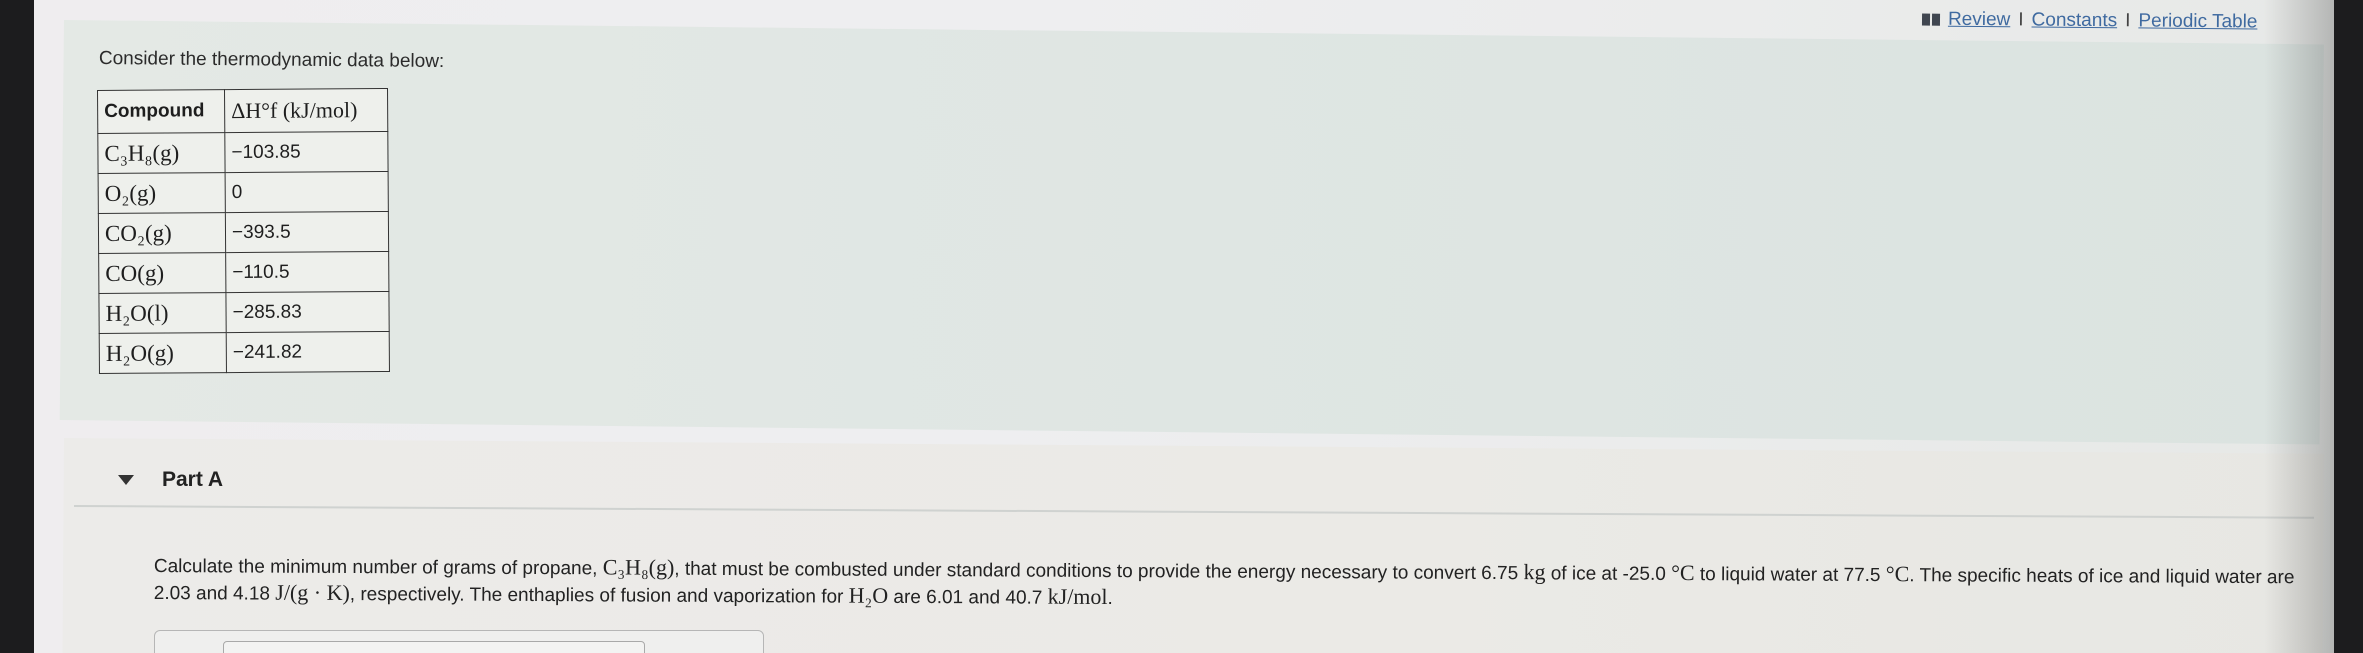  Describe the element at coordinates (126, 480) in the screenshot. I see `collapse-triangle-icon` at that location.